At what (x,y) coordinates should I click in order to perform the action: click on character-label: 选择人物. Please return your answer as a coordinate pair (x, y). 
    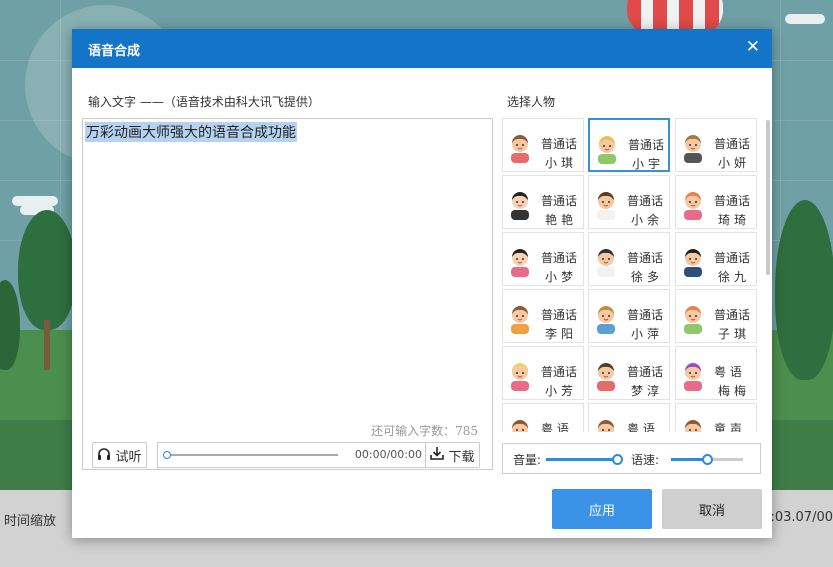
    Looking at the image, I should click on (531, 102).